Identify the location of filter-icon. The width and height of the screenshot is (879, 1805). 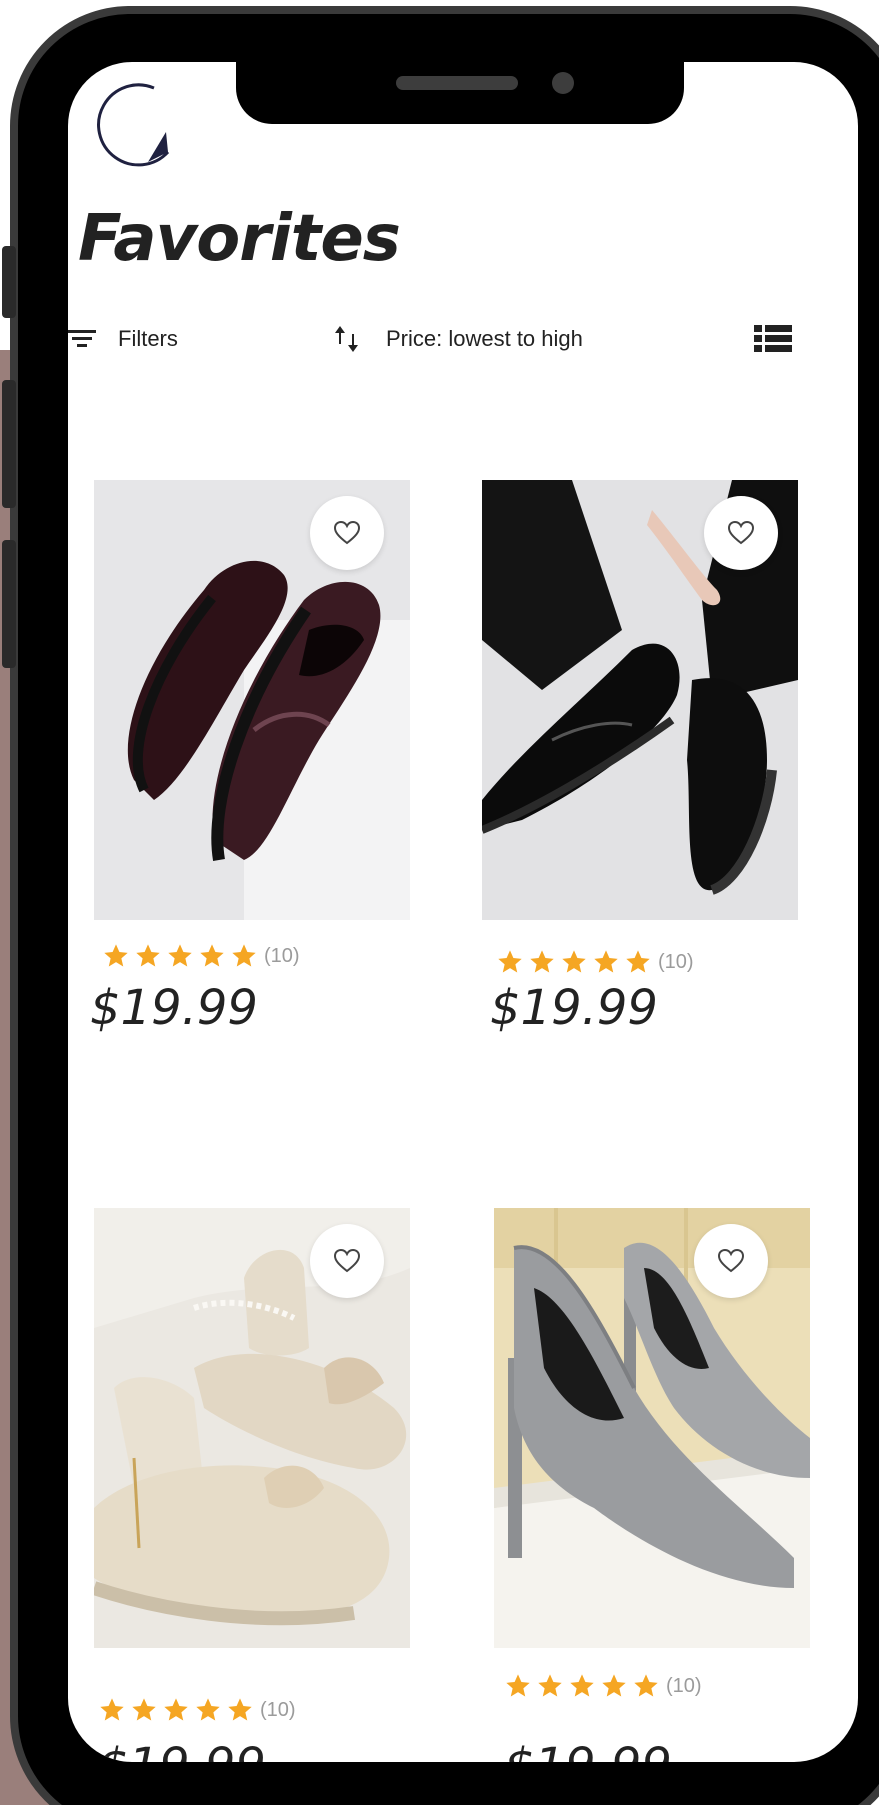
(82, 338).